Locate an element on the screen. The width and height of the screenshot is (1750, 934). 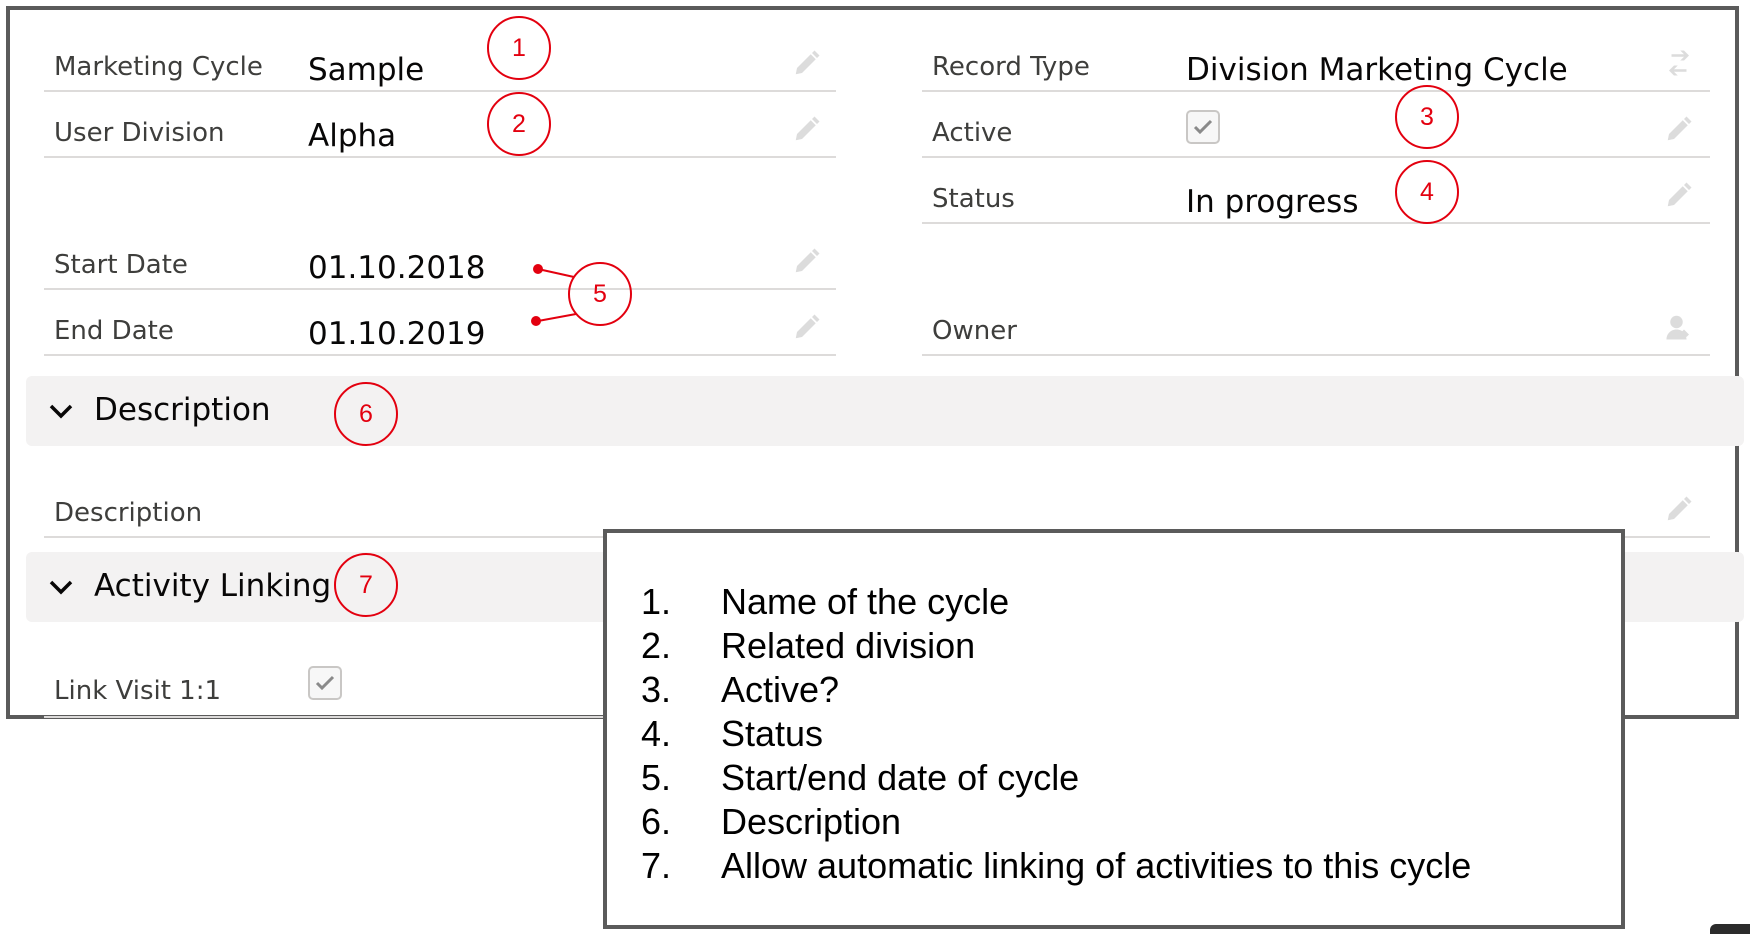
legend-number: 1. is located at coordinates (656, 601).